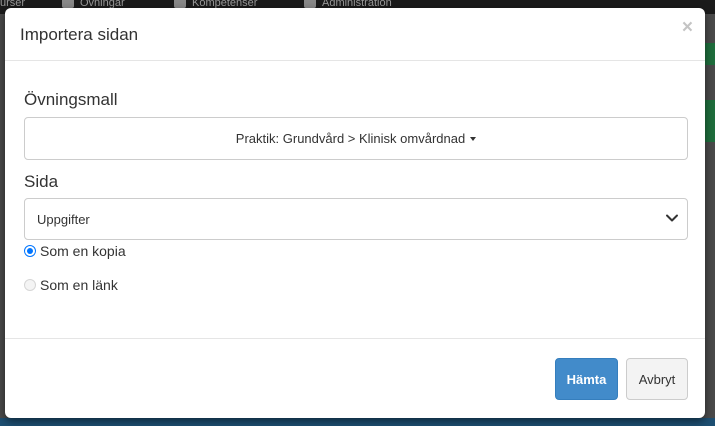 This screenshot has height=426, width=715. What do you see at coordinates (79, 34) in the screenshot?
I see `modal-title: Importera sidan` at bounding box center [79, 34].